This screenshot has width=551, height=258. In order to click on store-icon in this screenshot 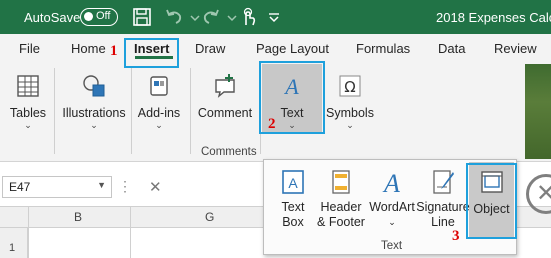, I will do `click(159, 86)`.